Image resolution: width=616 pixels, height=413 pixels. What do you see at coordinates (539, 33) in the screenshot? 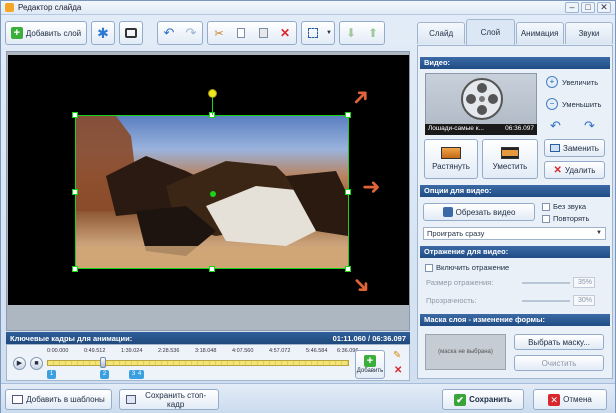
I see `tab-animation: Анимация` at bounding box center [539, 33].